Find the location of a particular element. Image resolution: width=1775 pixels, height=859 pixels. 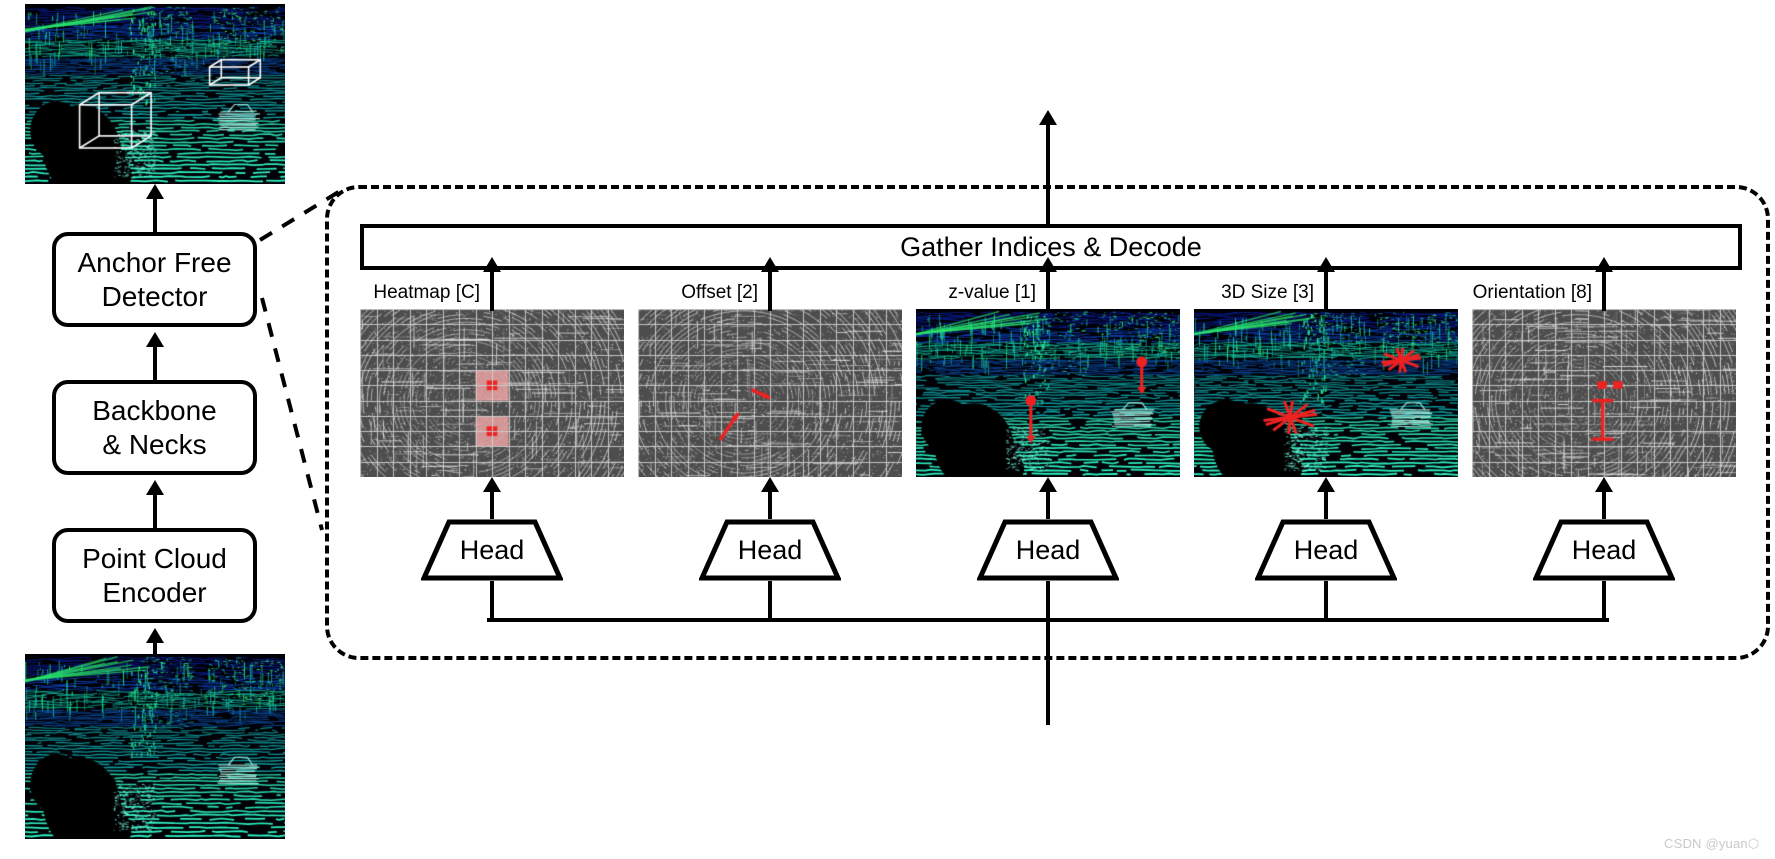

arrow-head-to-3d-size is located at coordinates (1326, 504).